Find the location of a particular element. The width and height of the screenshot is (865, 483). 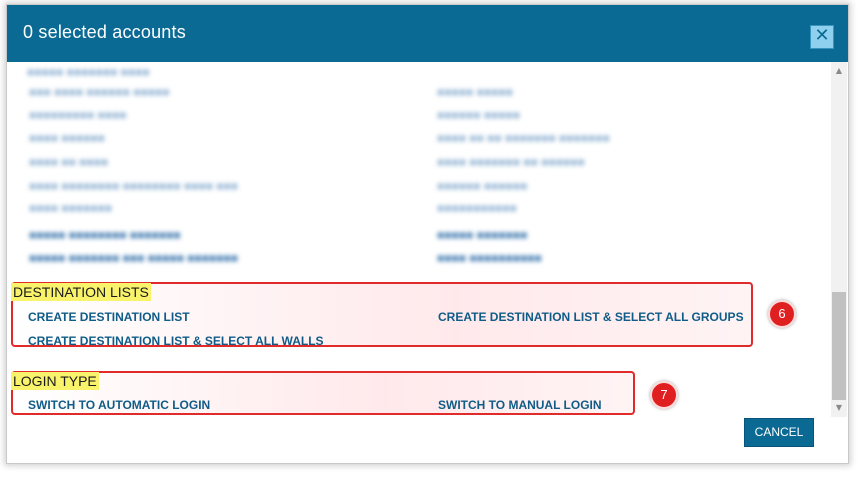

blurred-item: ■■■■■■■■■■■ is located at coordinates (477, 208).